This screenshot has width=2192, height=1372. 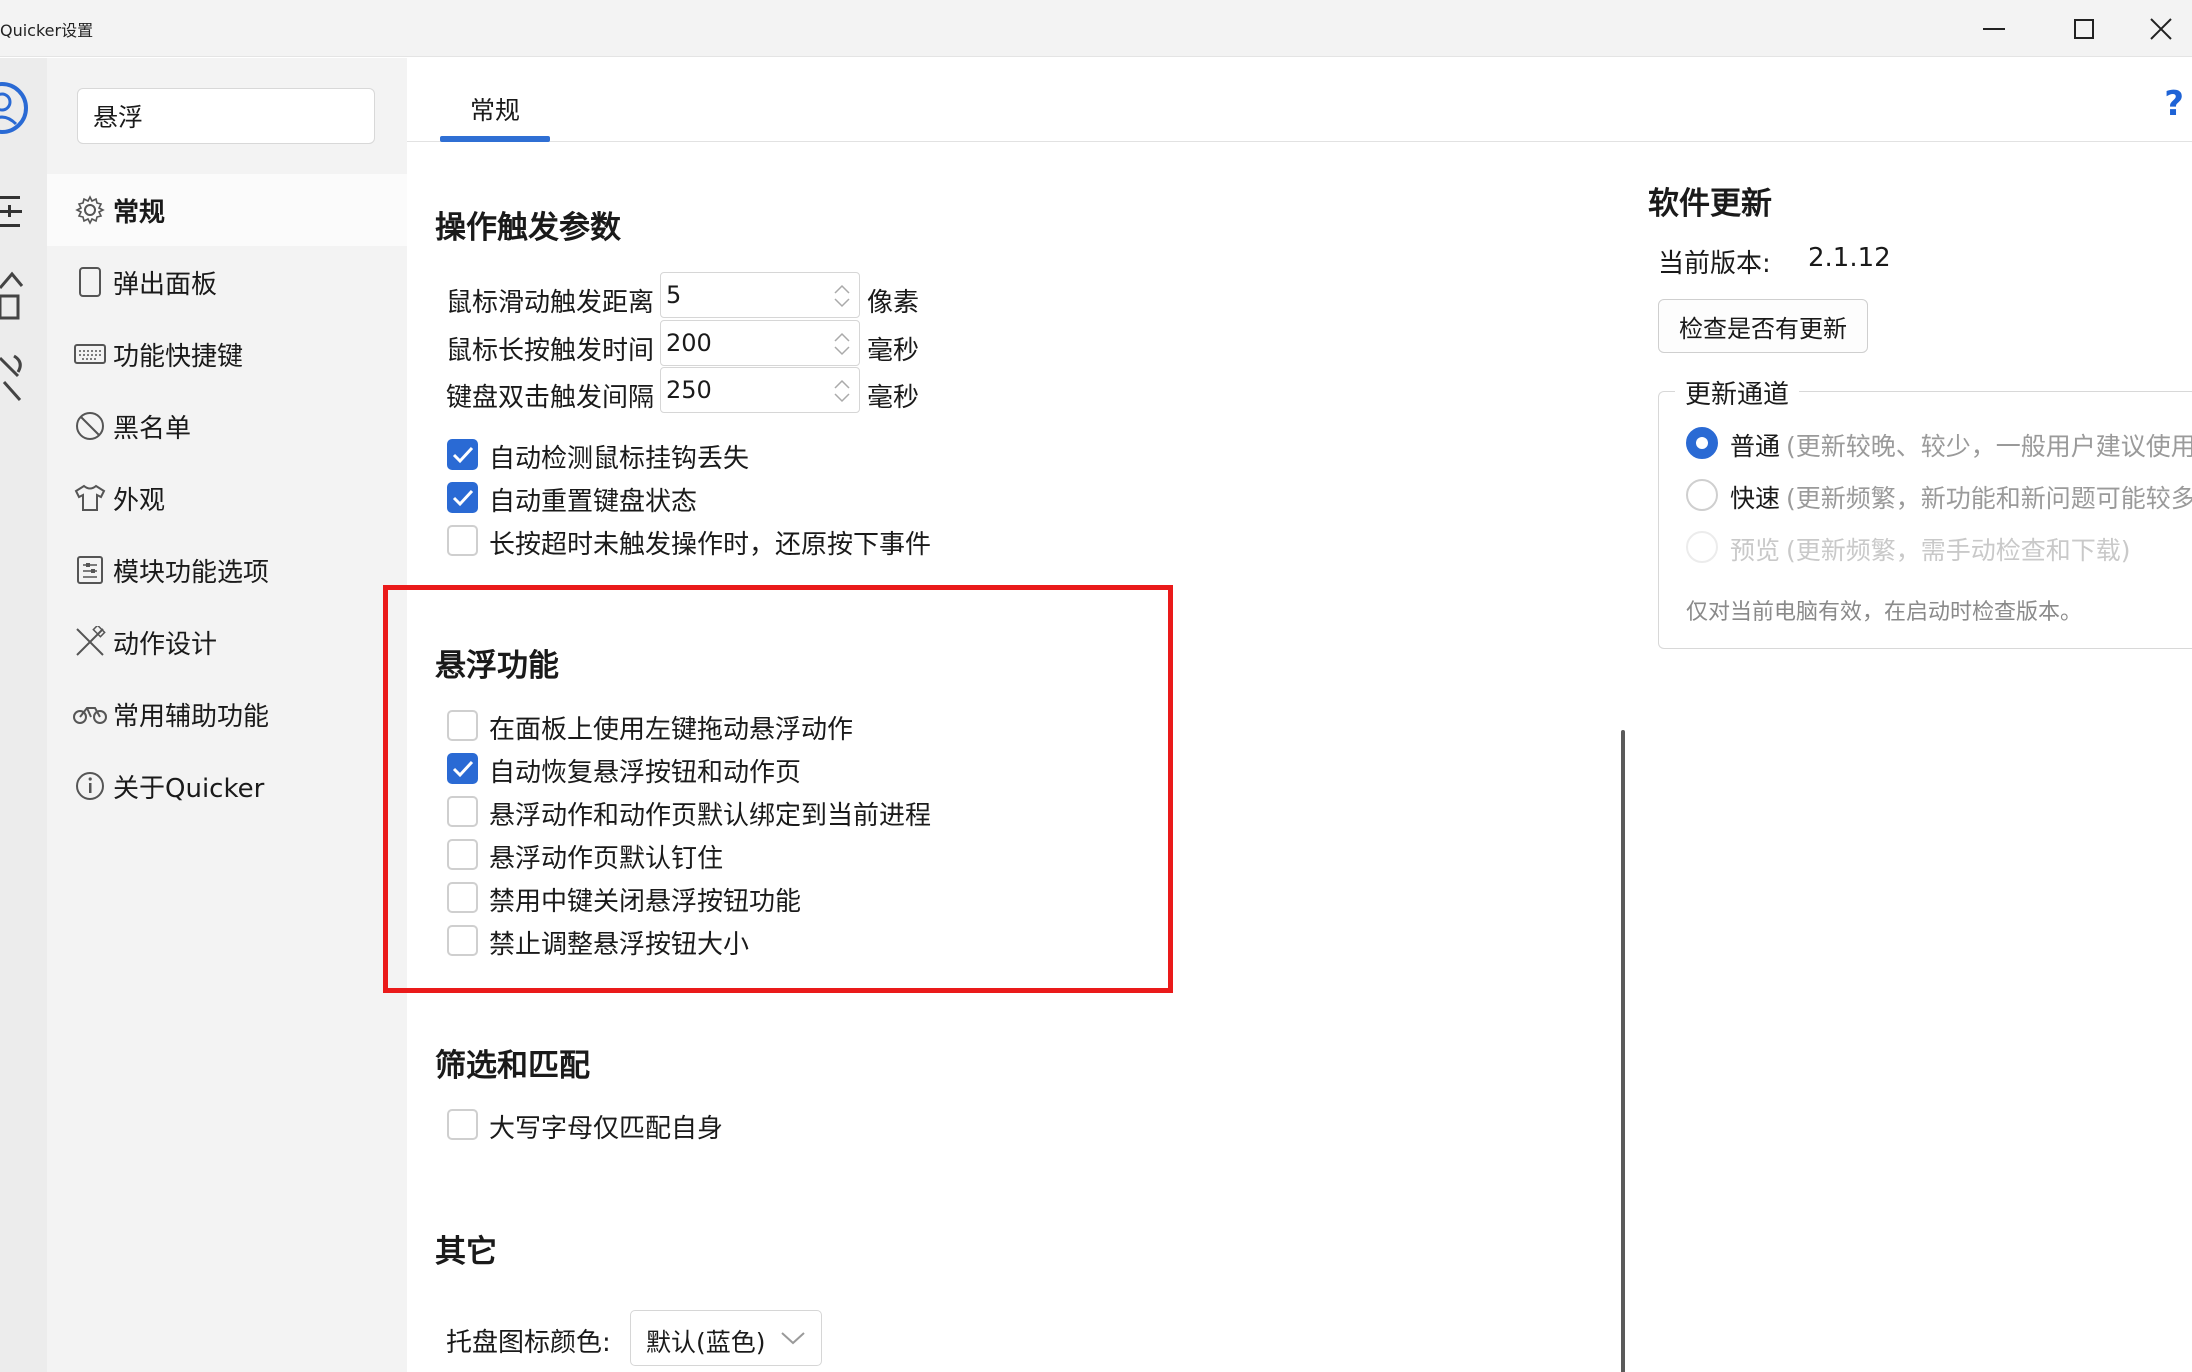 I want to click on nav-item-hotkeys: 功能快捷键, so click(x=227, y=354).